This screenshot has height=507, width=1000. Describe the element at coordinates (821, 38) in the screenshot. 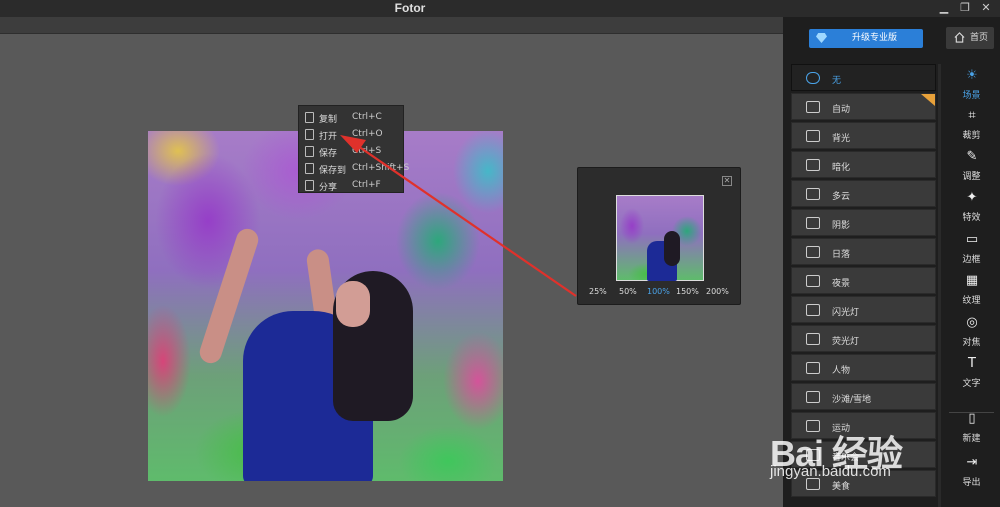

I see `diamond-icon` at that location.